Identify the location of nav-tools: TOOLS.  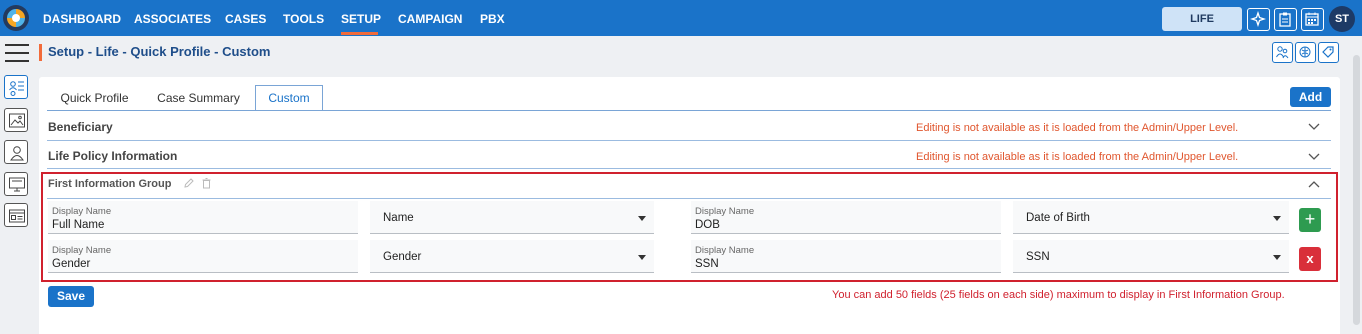
(303, 18).